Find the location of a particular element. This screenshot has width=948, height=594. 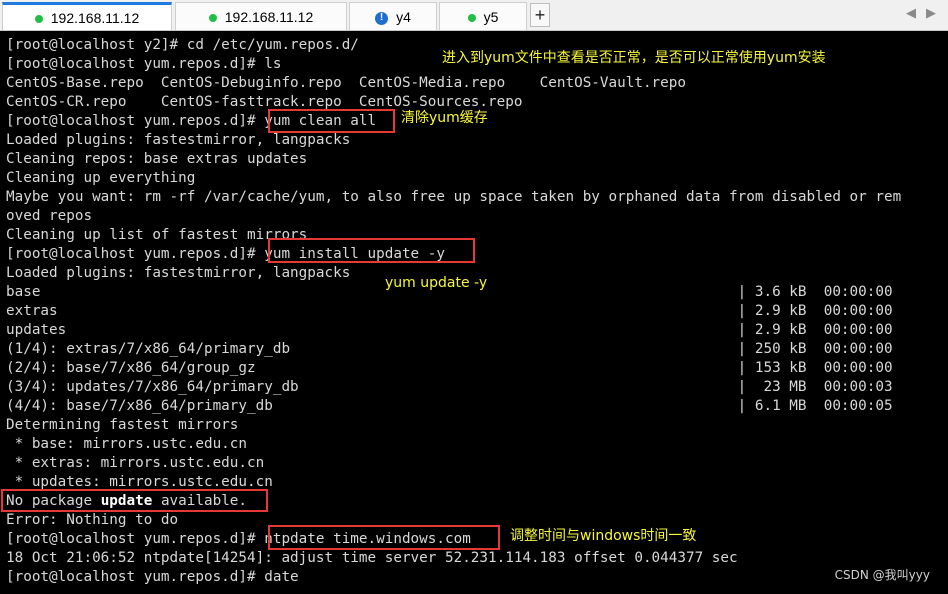

tab-session-1: 192.168.11.12 is located at coordinates (87, 16).